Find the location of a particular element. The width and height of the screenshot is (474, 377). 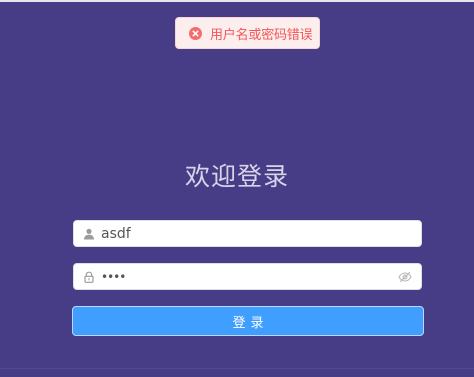

lock-icon is located at coordinates (89, 277).